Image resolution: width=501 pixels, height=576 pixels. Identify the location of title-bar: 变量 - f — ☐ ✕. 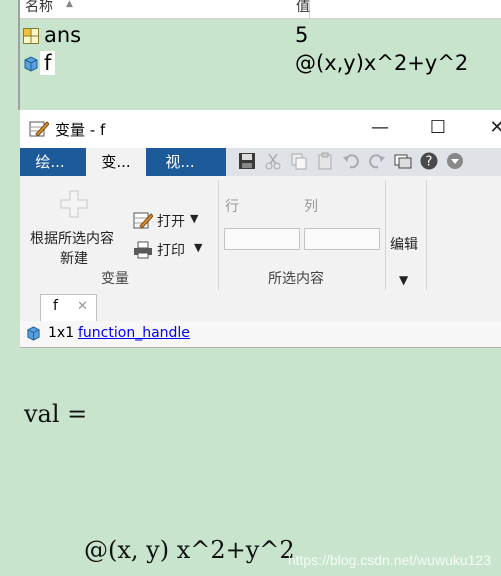
(260, 129).